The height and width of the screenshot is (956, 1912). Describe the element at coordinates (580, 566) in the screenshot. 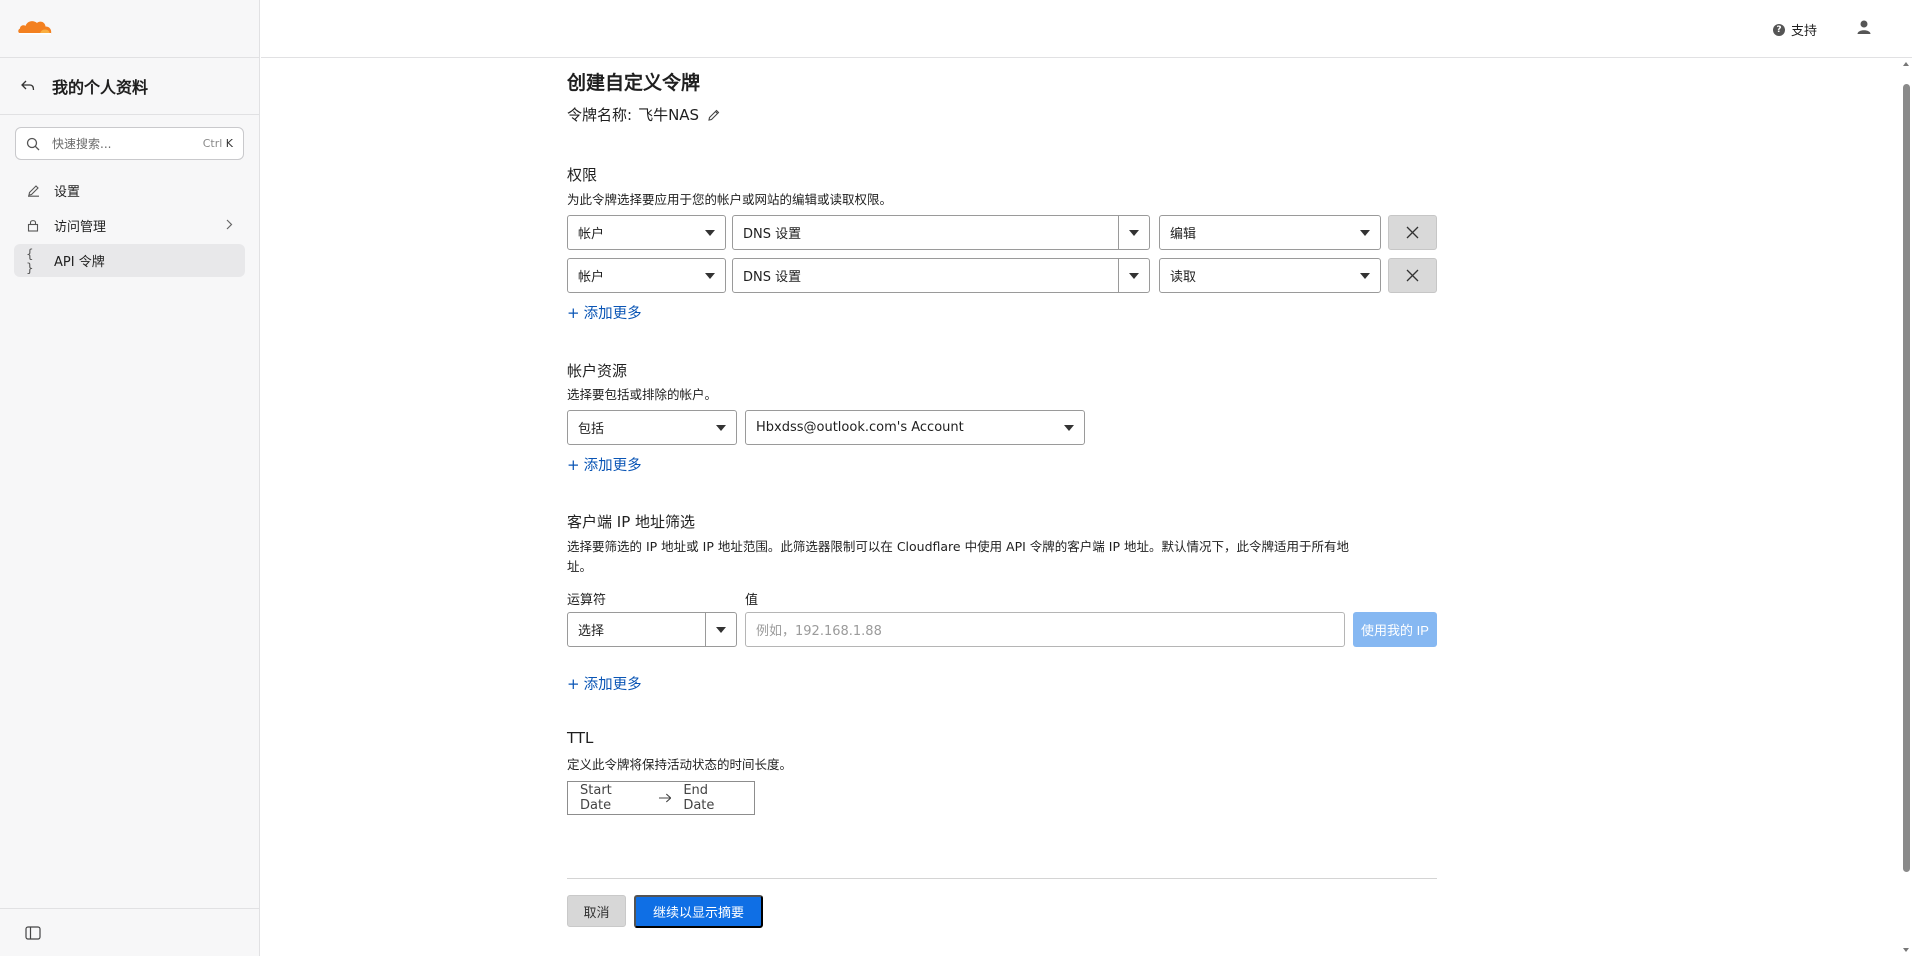

I see `ip-filter-description-line2: 址。` at that location.